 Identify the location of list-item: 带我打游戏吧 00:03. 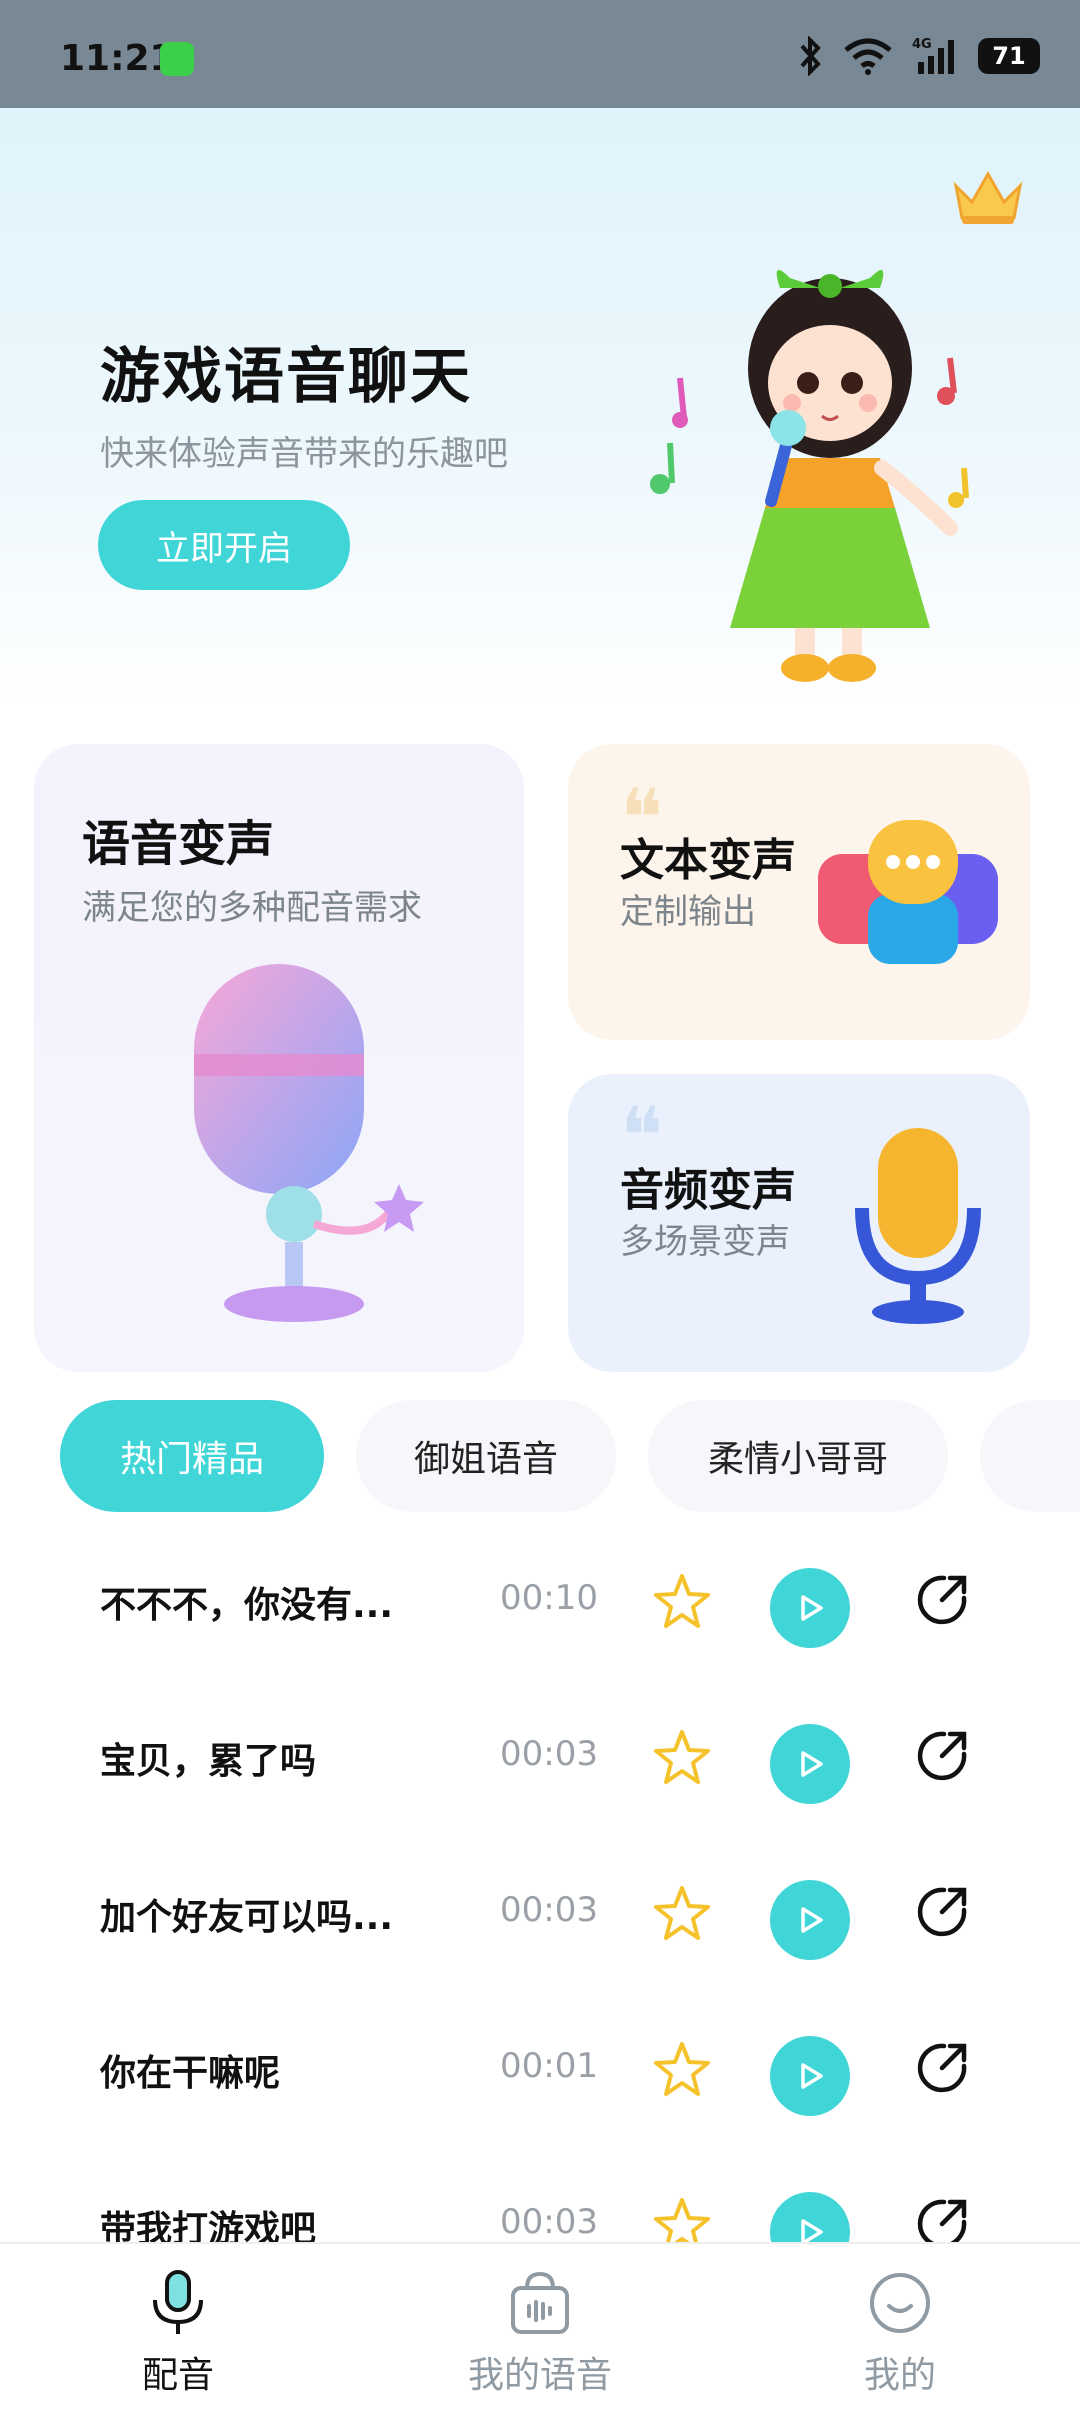
(540, 2198).